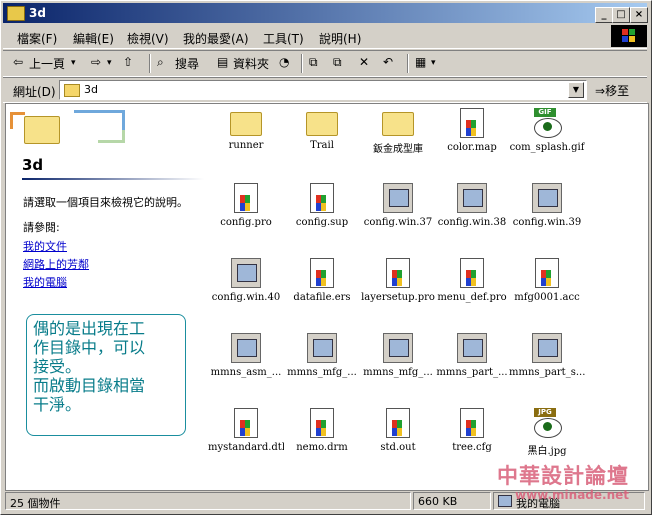 This screenshot has width=652, height=515. Describe the element at coordinates (364, 62) in the screenshot. I see `delete-icon: ✕` at that location.